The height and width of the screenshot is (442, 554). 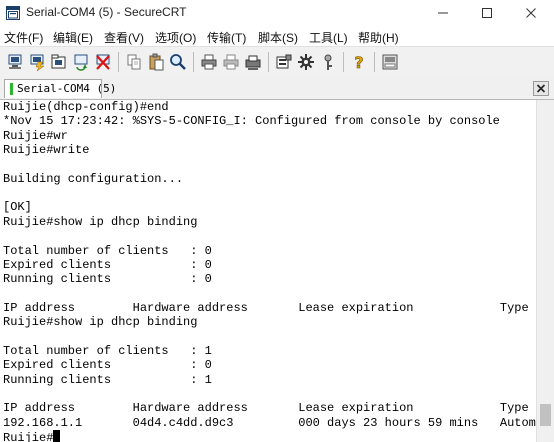 I want to click on terminal-cursor, so click(x=57, y=436).